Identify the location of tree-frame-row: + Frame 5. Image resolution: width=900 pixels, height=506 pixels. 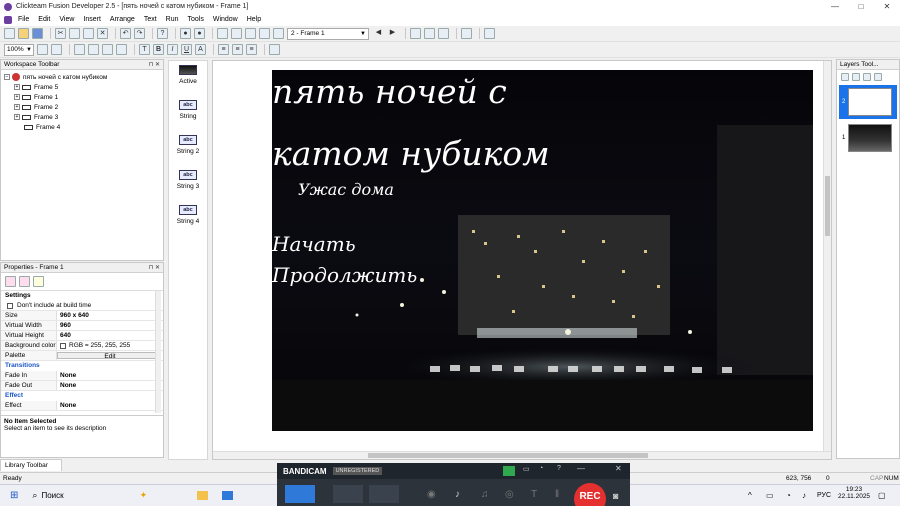
(83, 87).